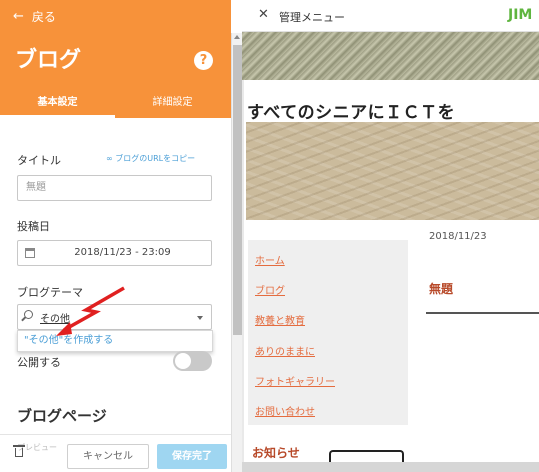 The width and height of the screenshot is (539, 472). Describe the element at coordinates (276, 453) in the screenshot. I see `news-title: お知らせ` at that location.